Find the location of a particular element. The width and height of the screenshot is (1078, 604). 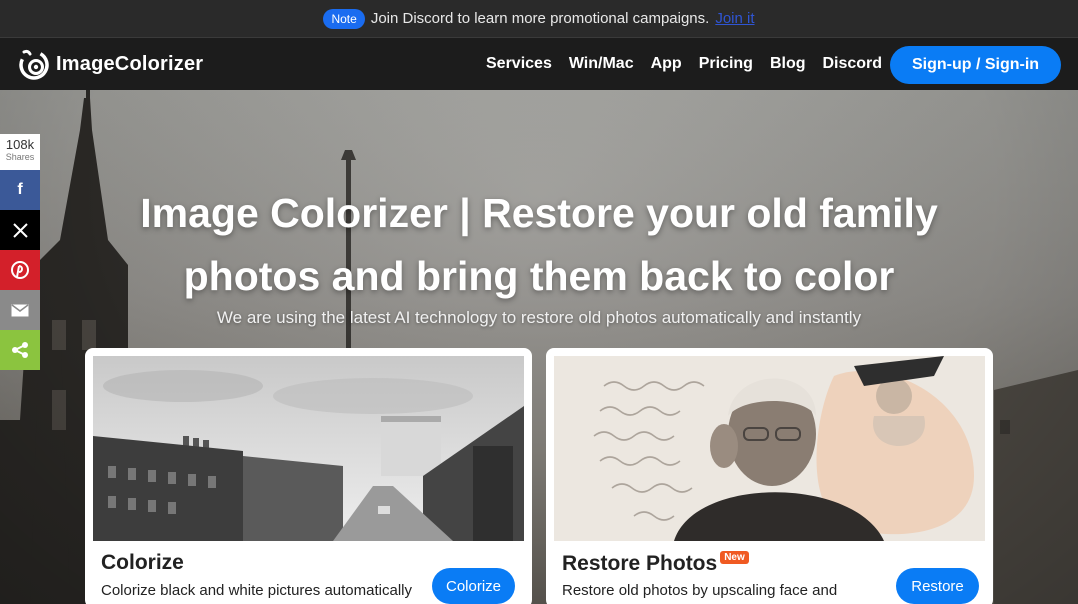

more-share-button is located at coordinates (20, 350).